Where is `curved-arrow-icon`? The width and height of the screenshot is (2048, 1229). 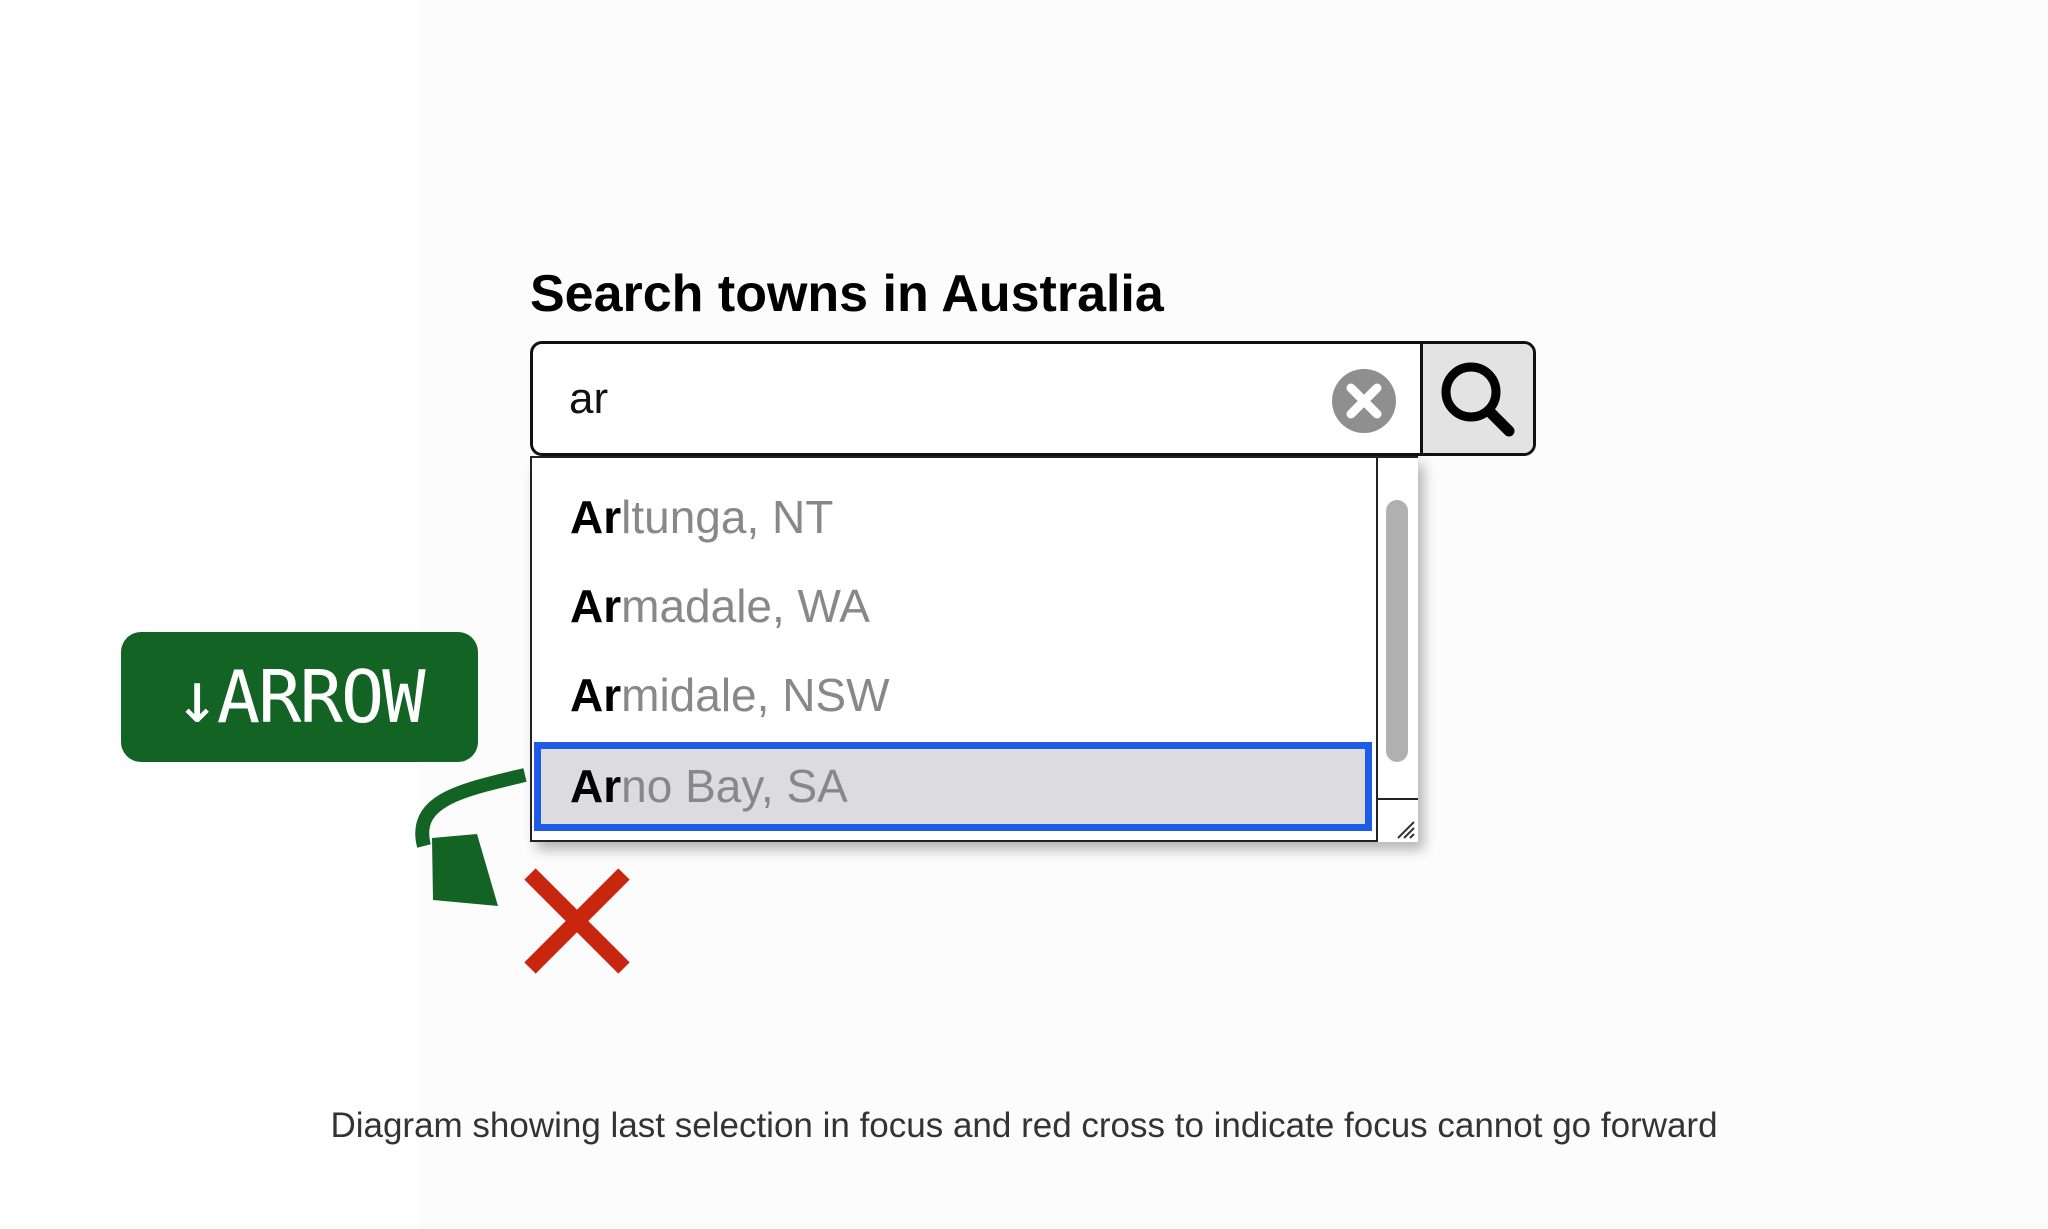
curved-arrow-icon is located at coordinates (471, 837).